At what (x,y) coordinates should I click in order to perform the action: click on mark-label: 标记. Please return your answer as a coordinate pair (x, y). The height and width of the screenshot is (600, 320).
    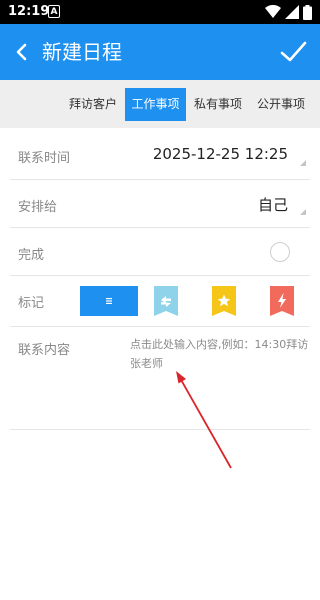
    Looking at the image, I should click on (31, 303).